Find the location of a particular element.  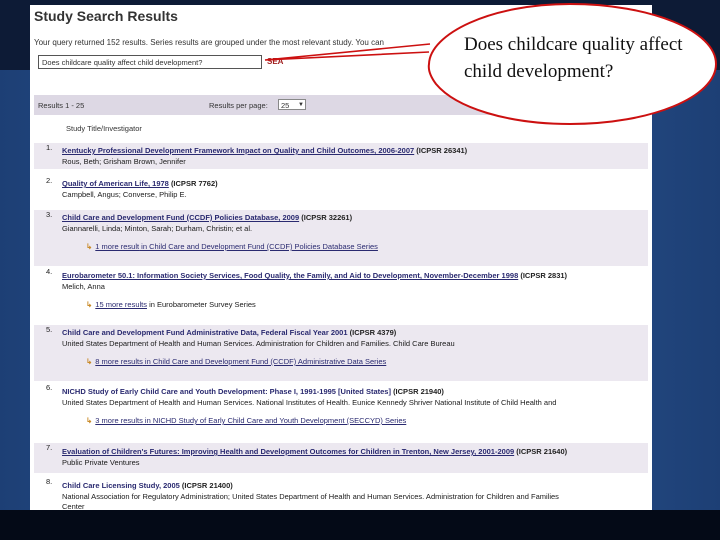

result-title-link: Quality of American Life, 1978 is located at coordinates (115, 183).